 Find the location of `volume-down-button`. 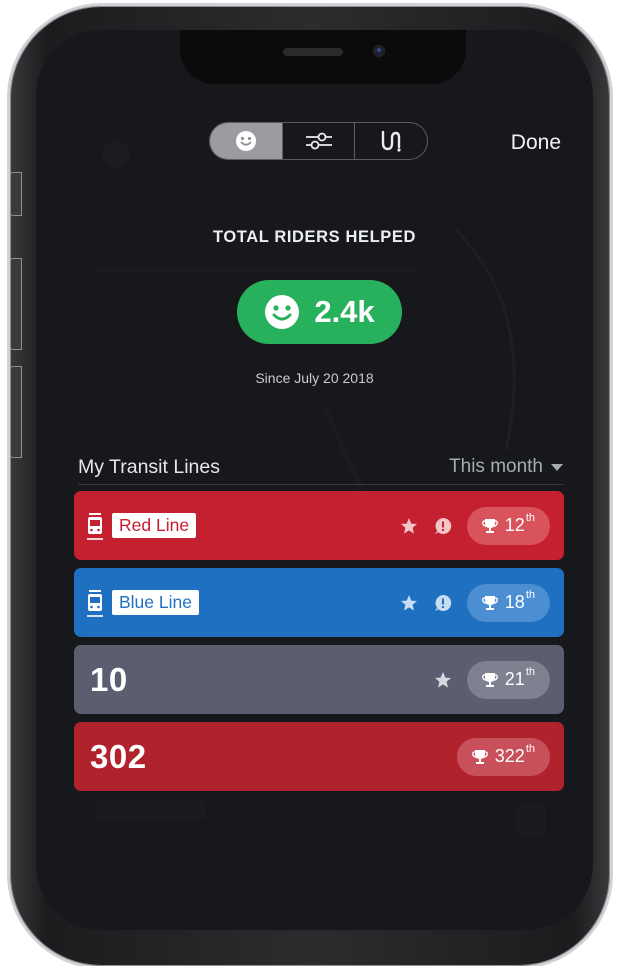

volume-down-button is located at coordinates (16, 412).